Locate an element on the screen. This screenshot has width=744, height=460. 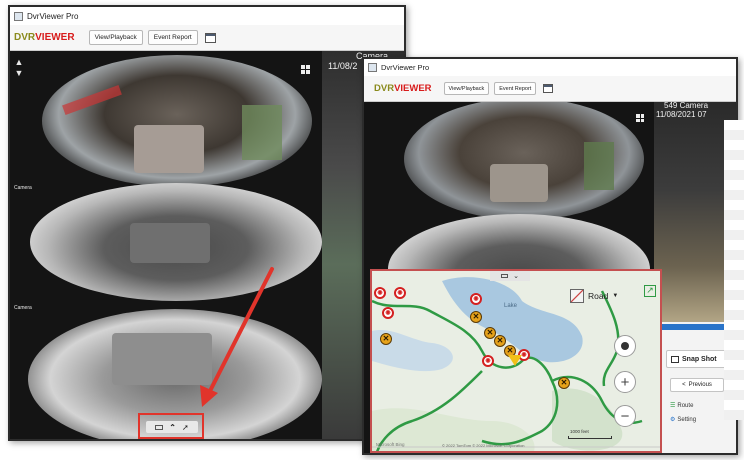
left-toolbar: DVR VIEWER View/Playback Event Report is located at coordinates (207, 38).